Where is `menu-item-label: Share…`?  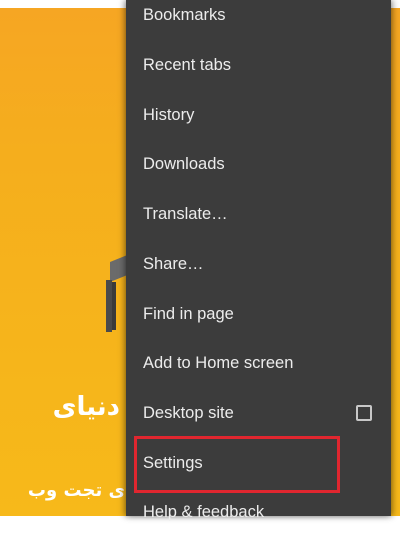 menu-item-label: Share… is located at coordinates (173, 263).